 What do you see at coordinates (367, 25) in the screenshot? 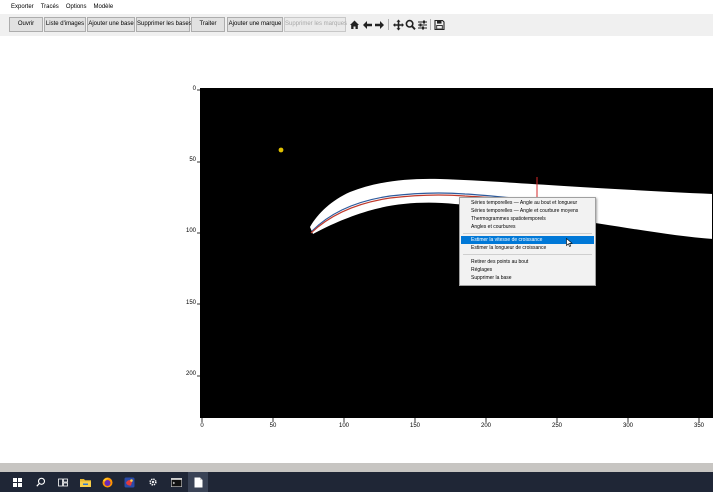
I see `back-arrow-icon` at bounding box center [367, 25].